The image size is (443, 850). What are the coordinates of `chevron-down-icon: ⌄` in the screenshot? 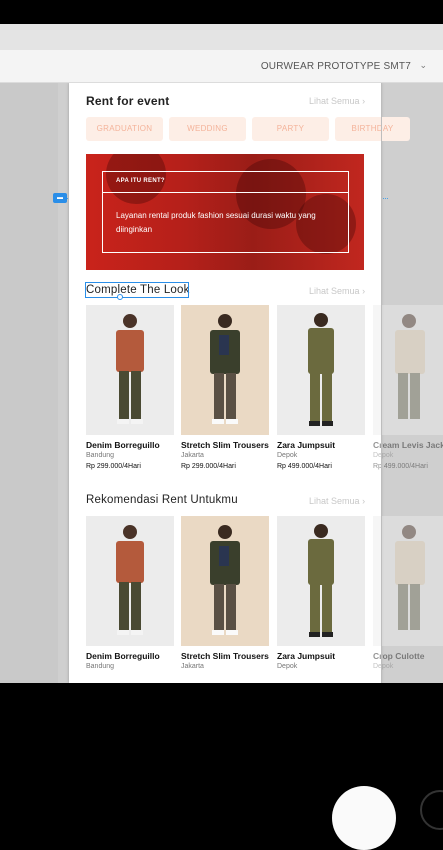 It's located at (423, 65).